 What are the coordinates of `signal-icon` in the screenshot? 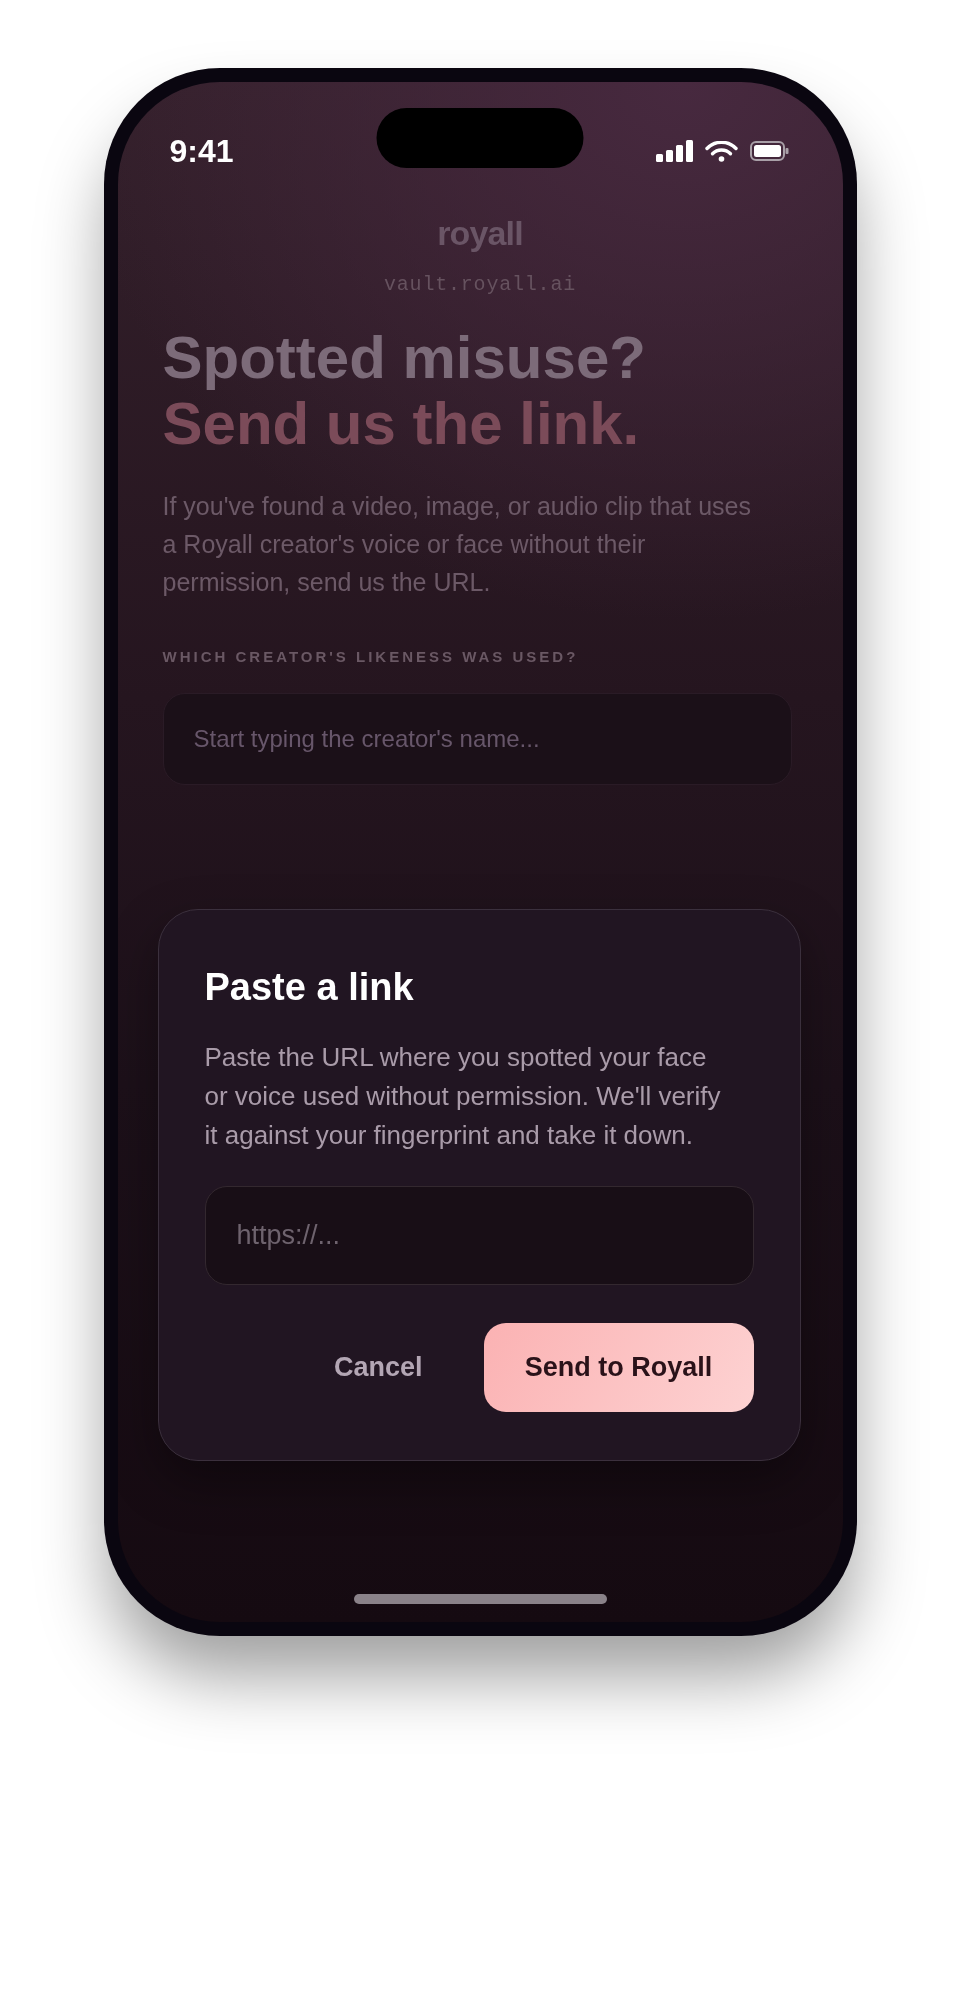 It's located at (674, 151).